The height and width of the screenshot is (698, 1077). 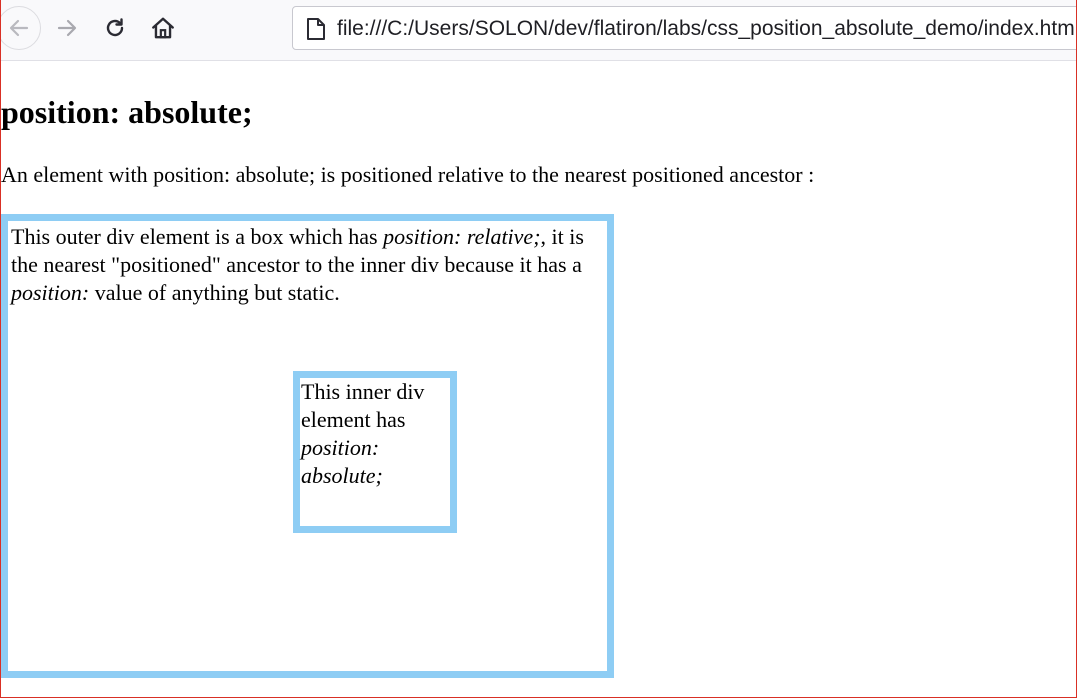 I want to click on back-button, so click(x=21, y=28).